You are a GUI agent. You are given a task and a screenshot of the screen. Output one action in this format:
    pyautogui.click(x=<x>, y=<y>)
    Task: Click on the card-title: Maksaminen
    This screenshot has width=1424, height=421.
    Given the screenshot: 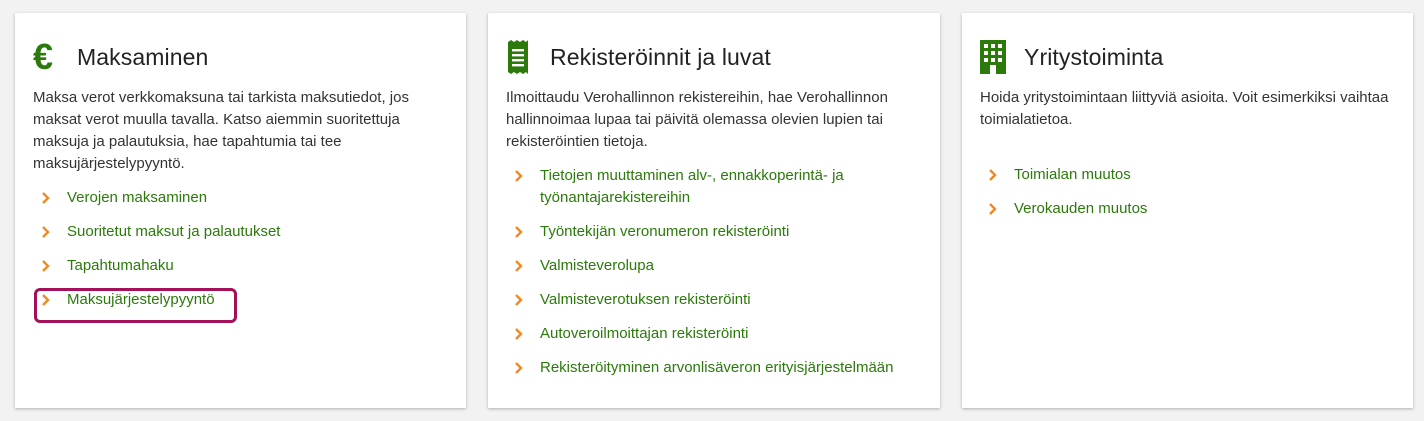 What is the action you would take?
    pyautogui.click(x=143, y=56)
    